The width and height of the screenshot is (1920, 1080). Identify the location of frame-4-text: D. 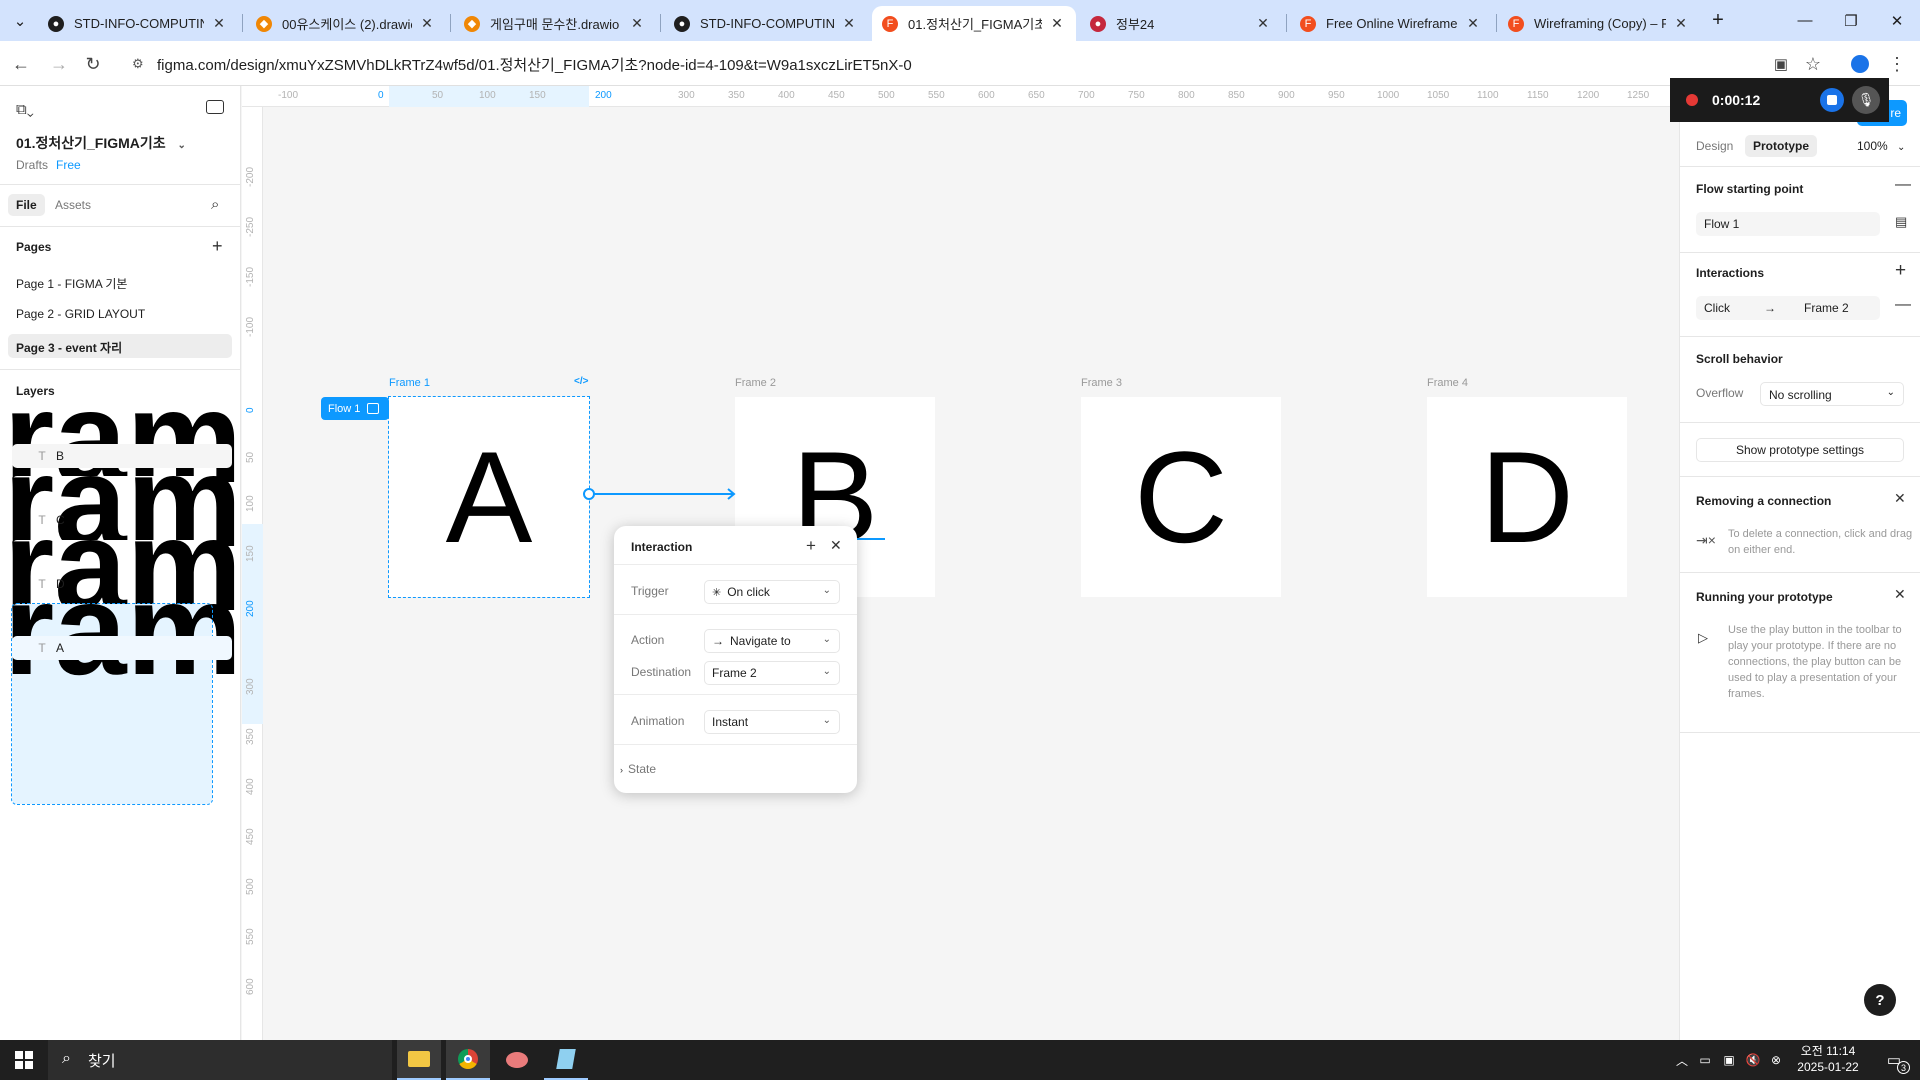
(1527, 497).